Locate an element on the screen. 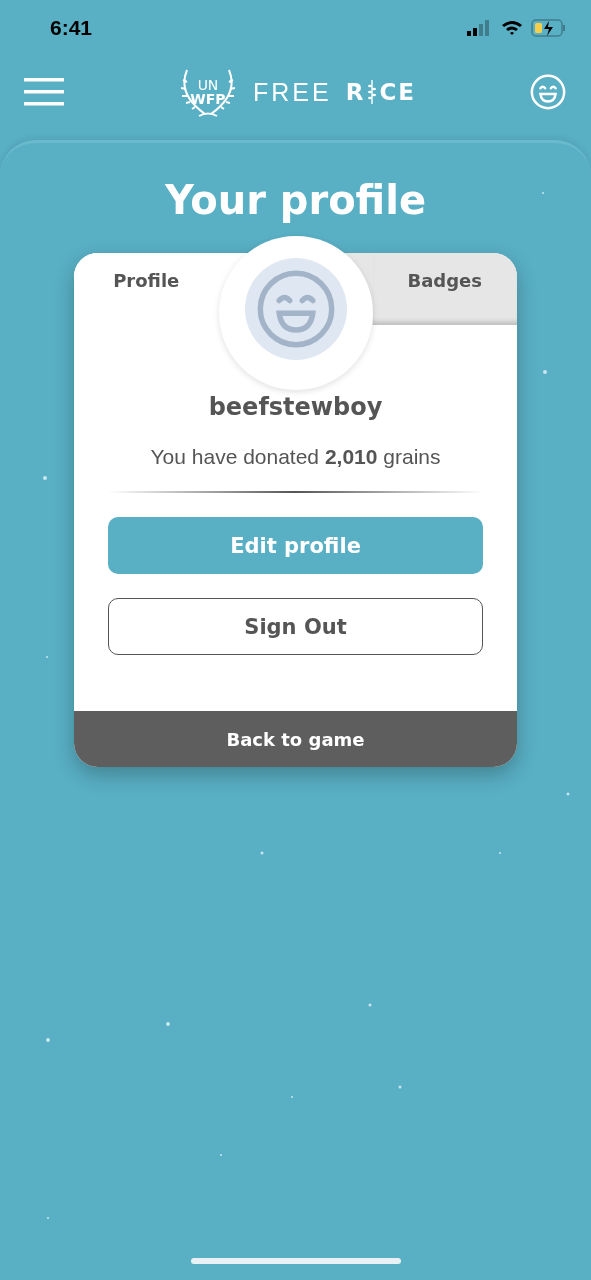  rice-stalk-icon is located at coordinates (372, 92).